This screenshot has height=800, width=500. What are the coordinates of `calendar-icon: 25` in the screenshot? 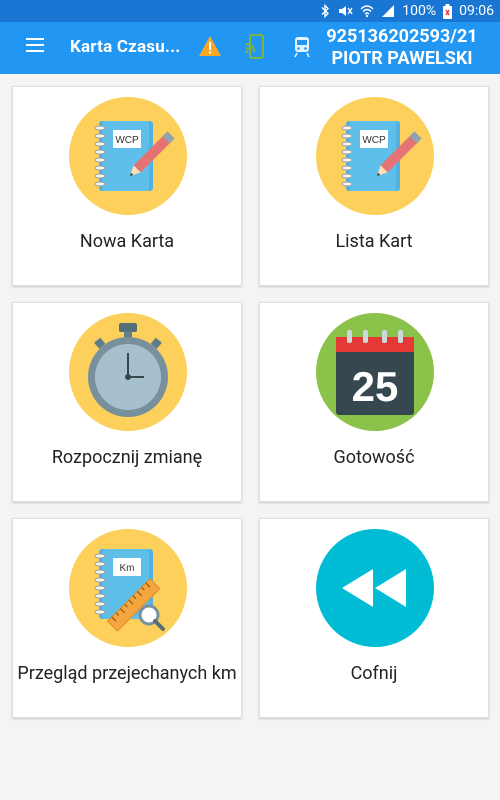 It's located at (375, 372).